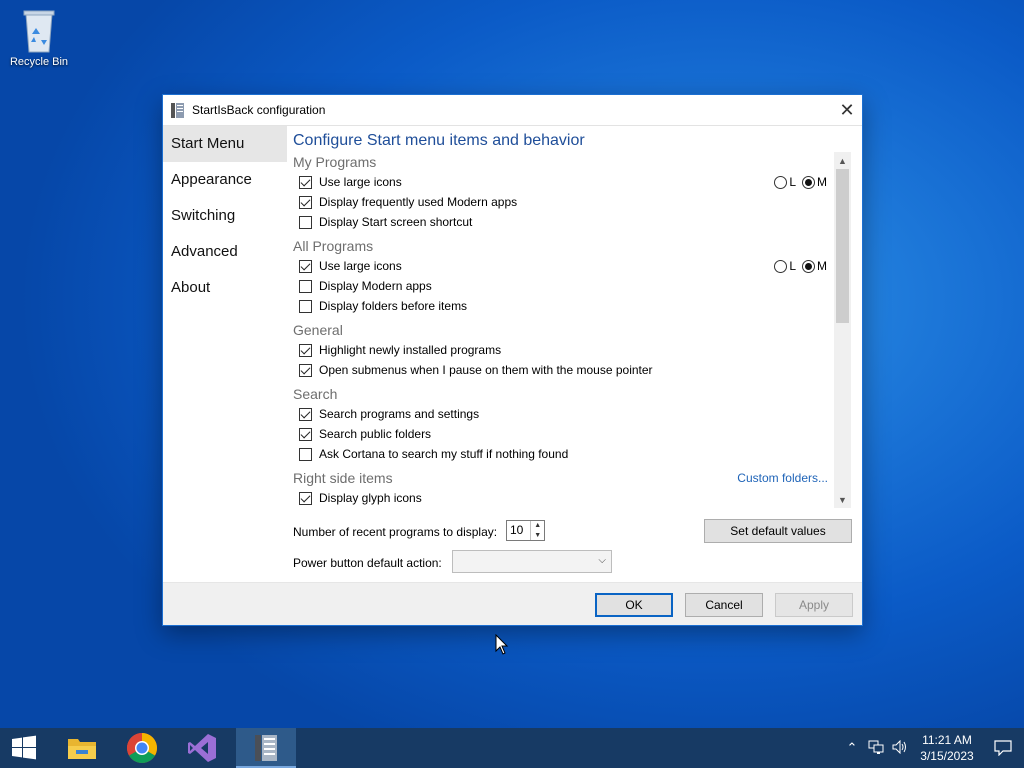 The height and width of the screenshot is (768, 1024). I want to click on apply-button: Apply, so click(814, 605).